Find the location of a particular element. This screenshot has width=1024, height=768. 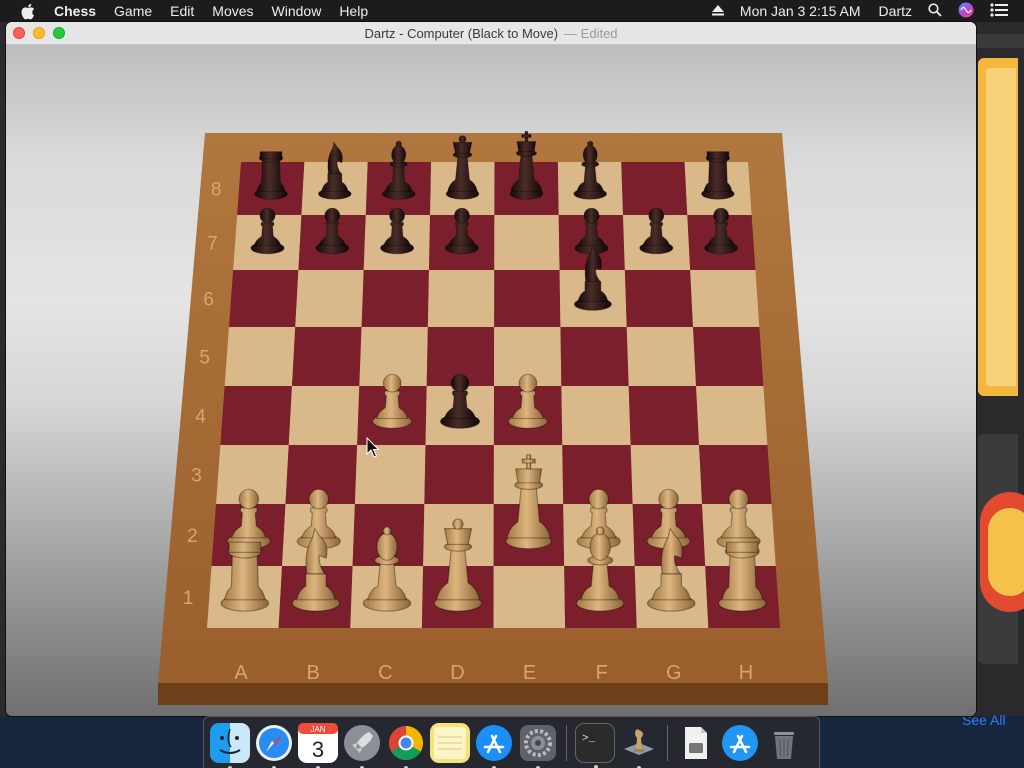

search-icon is located at coordinates (935, 11).